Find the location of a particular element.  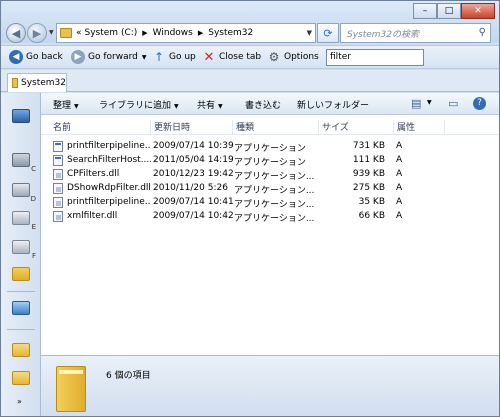

go-up-button: ↑ Go up is located at coordinates (174, 57).